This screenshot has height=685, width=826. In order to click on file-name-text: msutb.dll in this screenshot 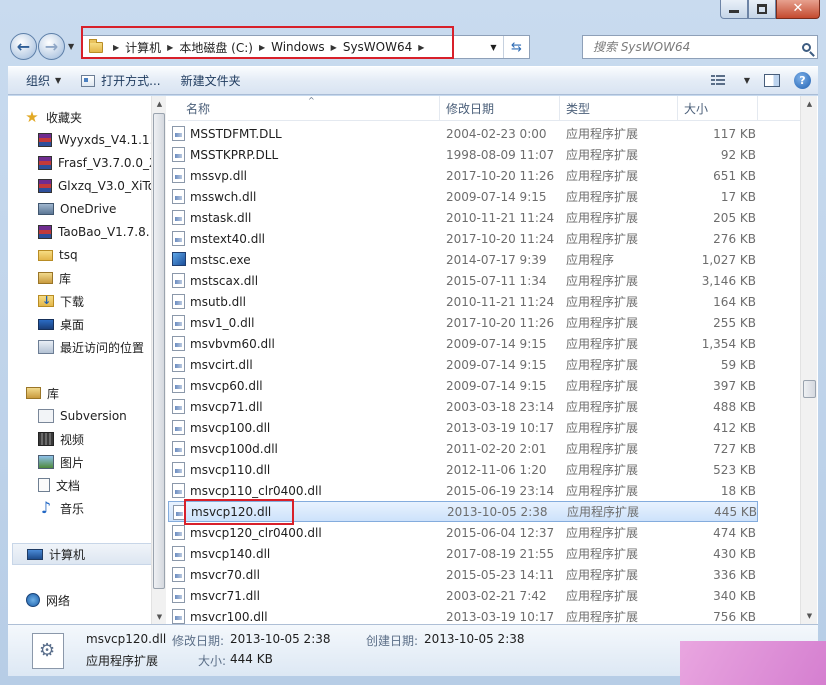, I will do `click(218, 301)`.